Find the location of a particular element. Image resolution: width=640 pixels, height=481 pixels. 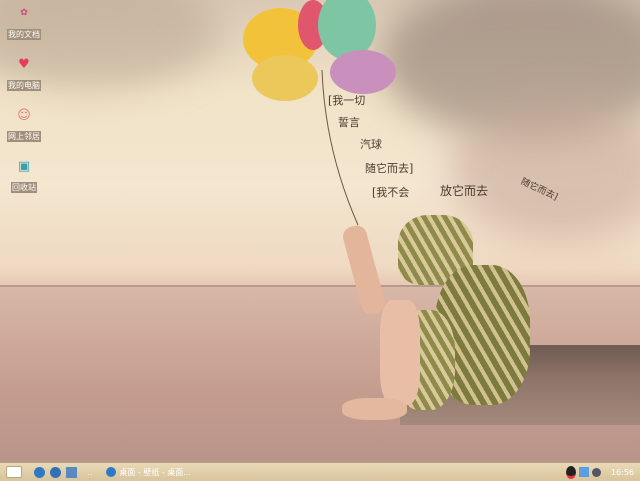

desktop-icon is located at coordinates (71, 472).